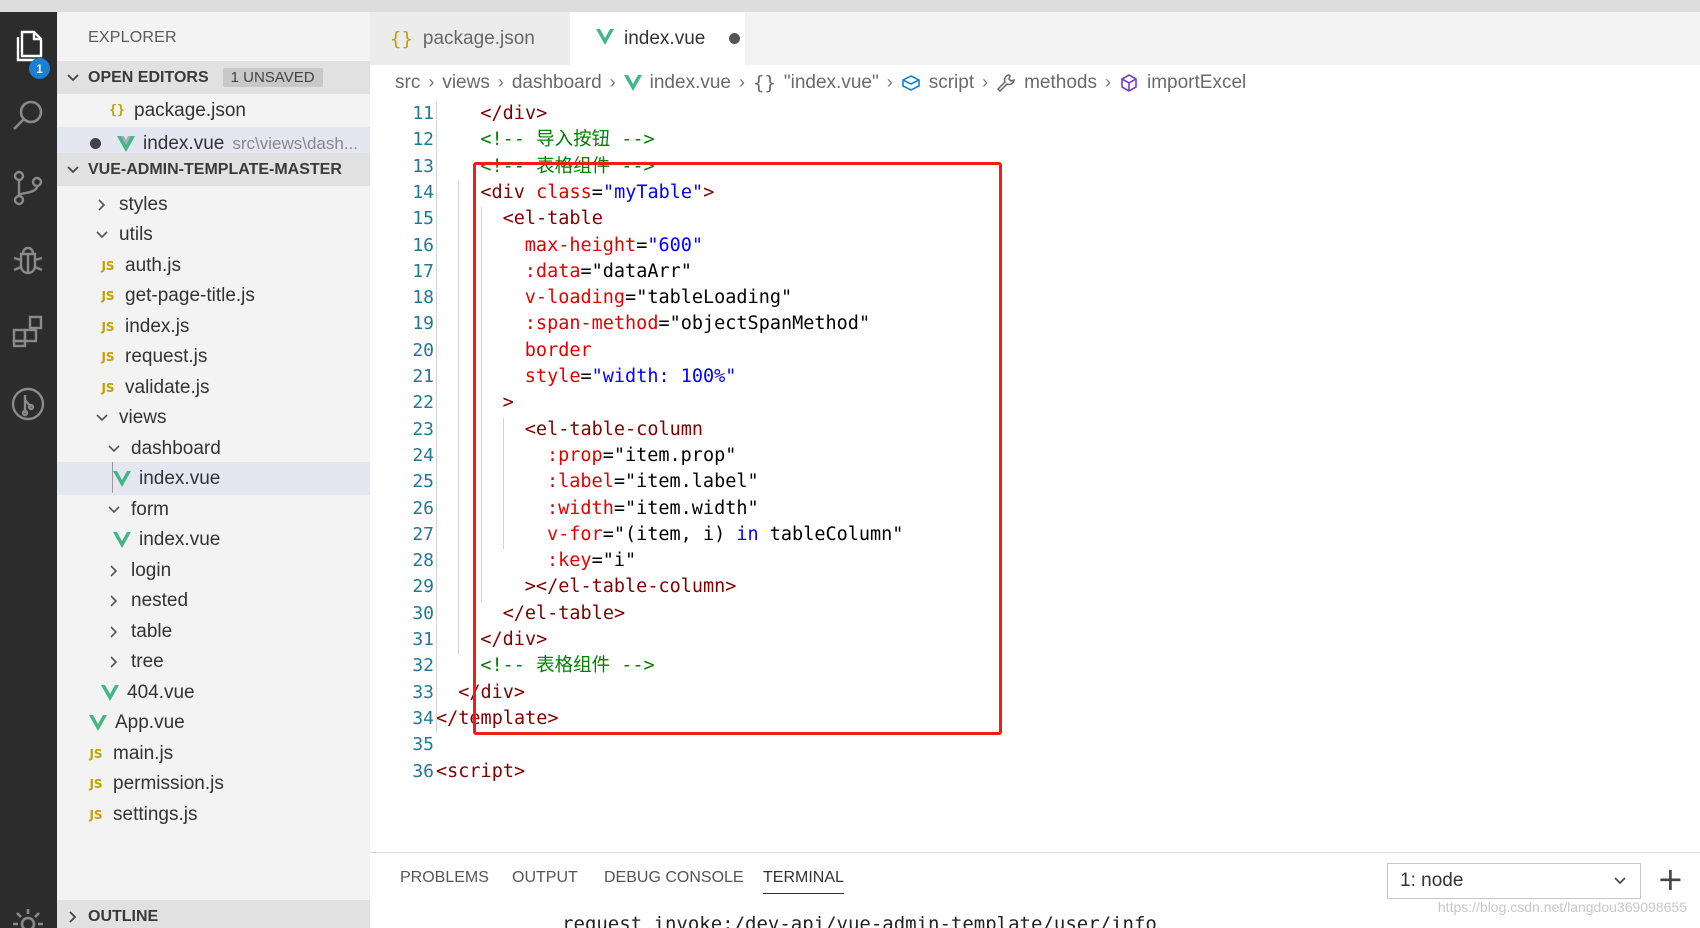 The width and height of the screenshot is (1700, 928). What do you see at coordinates (545, 878) in the screenshot?
I see `tab-output: OUTPUT` at bounding box center [545, 878].